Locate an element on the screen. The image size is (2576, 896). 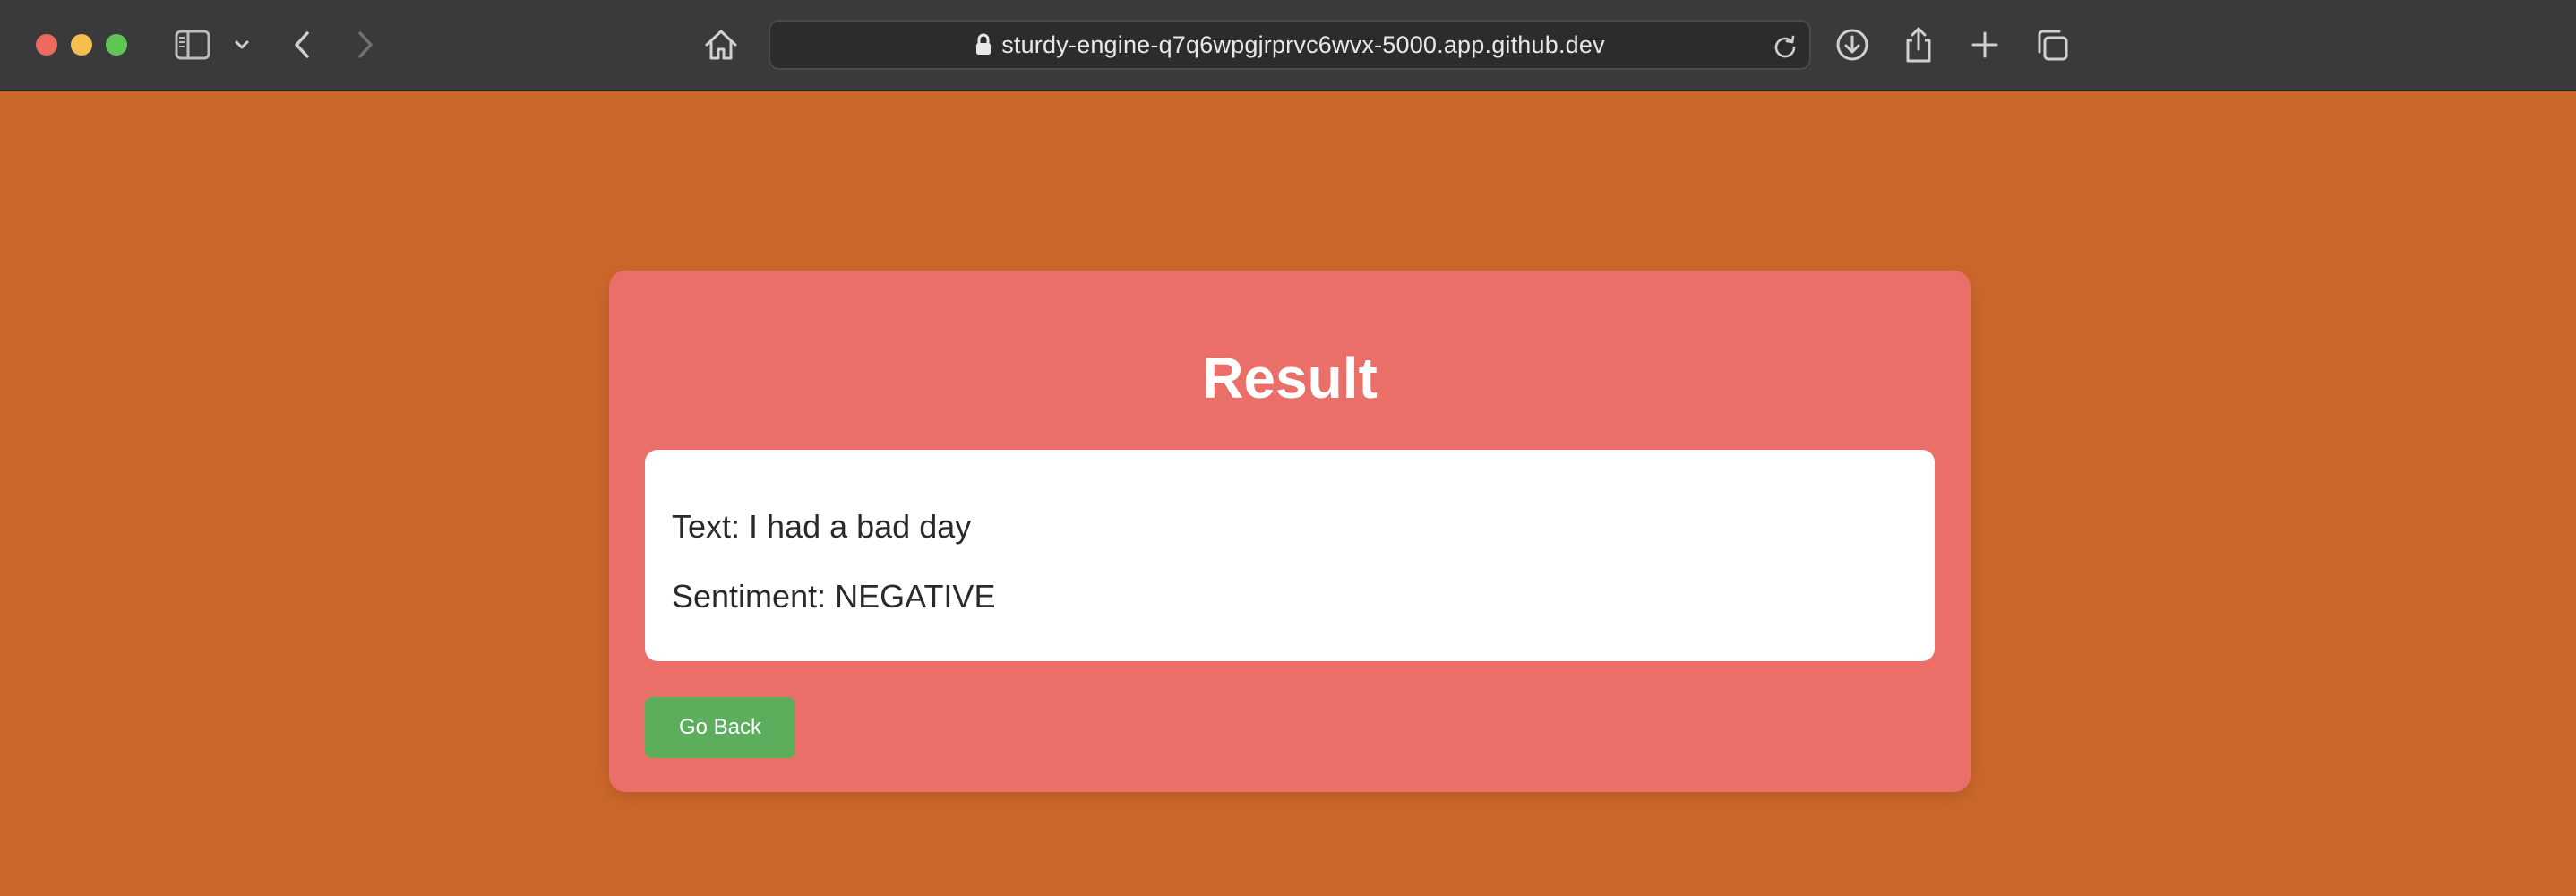
go-back-button: Go Back is located at coordinates (720, 728).